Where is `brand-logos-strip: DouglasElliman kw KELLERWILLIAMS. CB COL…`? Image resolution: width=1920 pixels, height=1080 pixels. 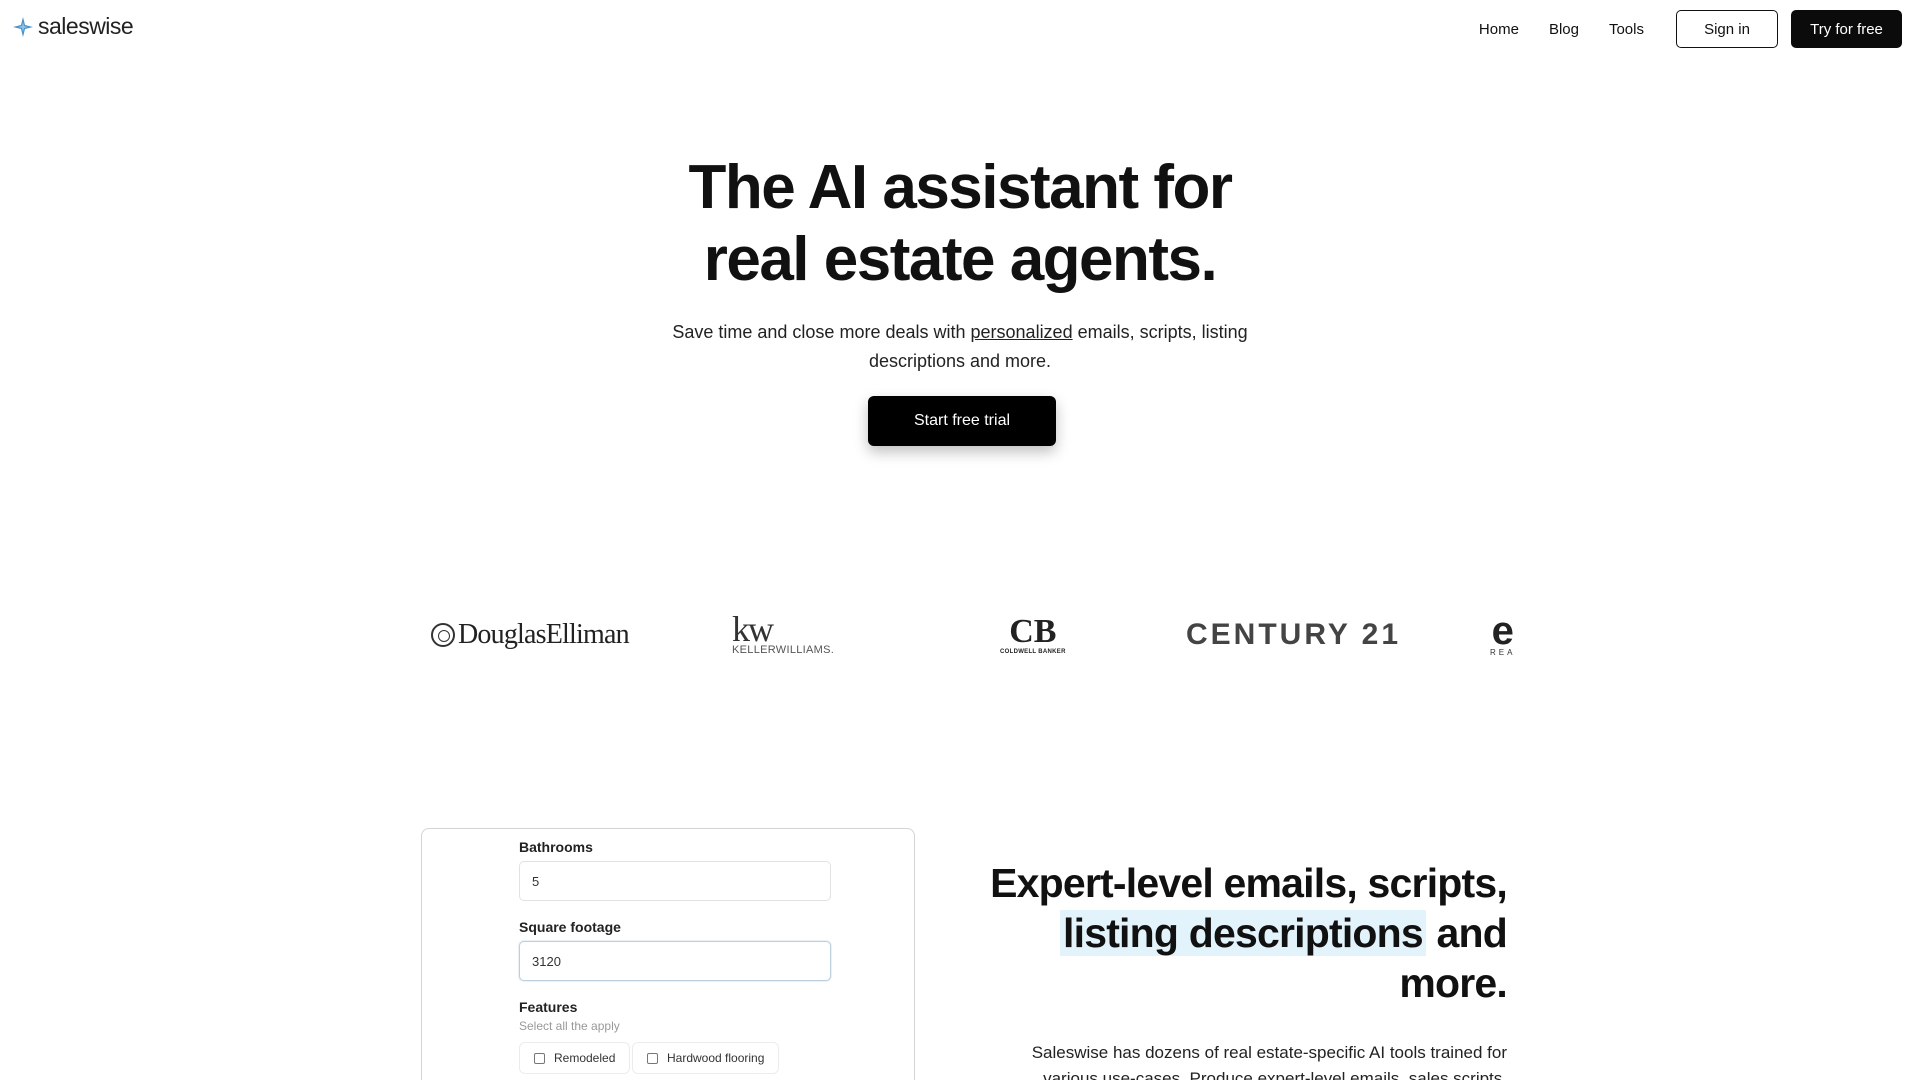 brand-logos-strip: DouglasElliman kw KELLERWILLIAMS. CB COL… is located at coordinates (970, 635).